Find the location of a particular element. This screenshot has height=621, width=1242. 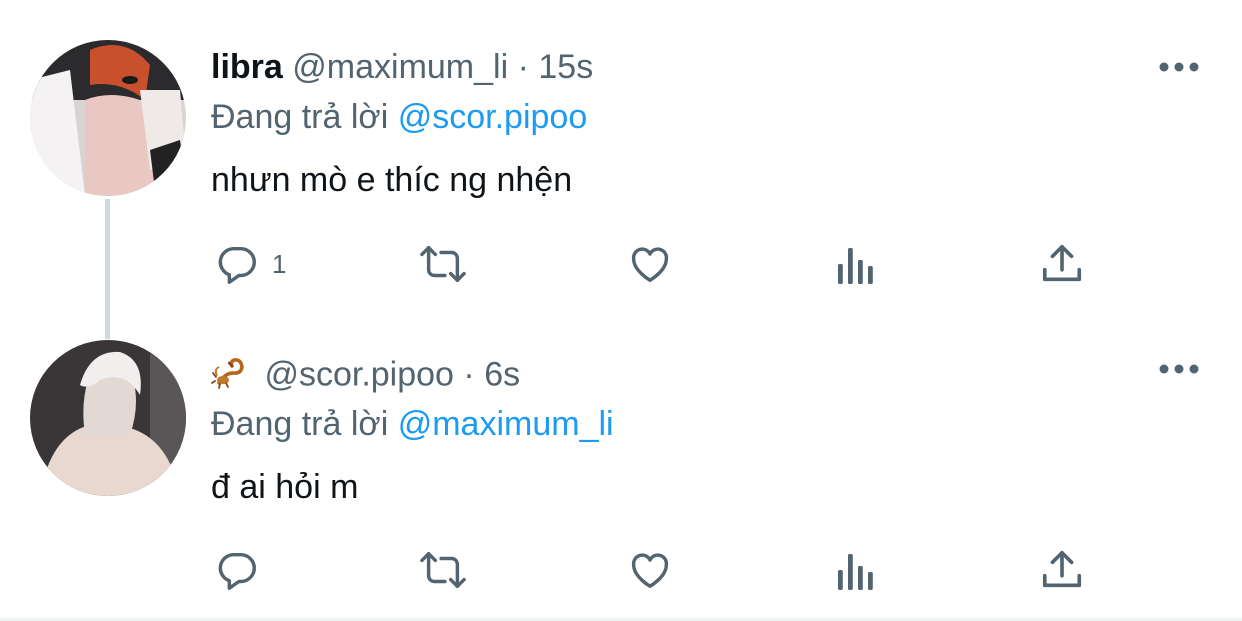

replying-to: Đang trả lời @maximum_li is located at coordinates (412, 424).